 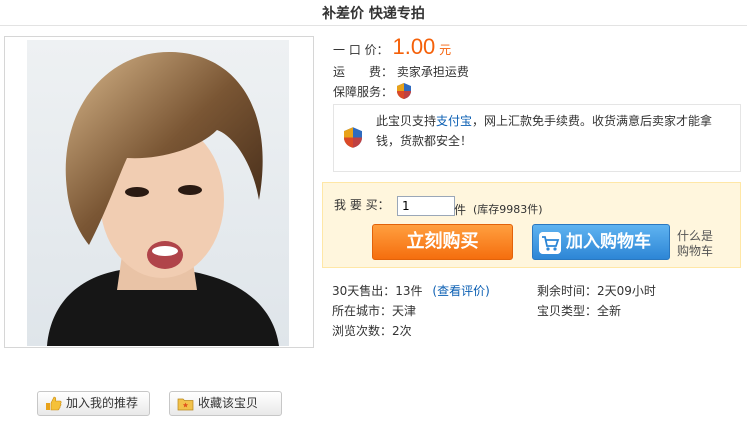 What do you see at coordinates (608, 242) in the screenshot?
I see `add-to-cart-label: 加入购物车` at bounding box center [608, 242].